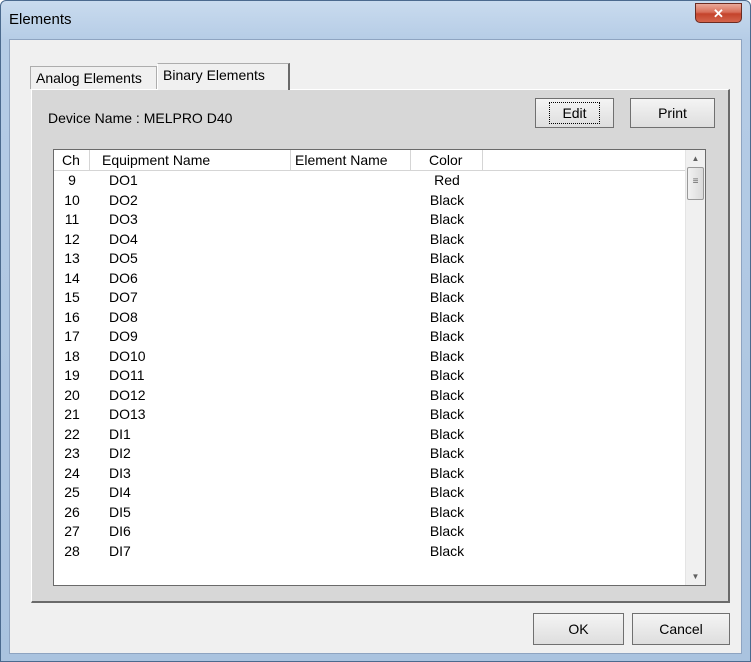  Describe the element at coordinates (695, 367) in the screenshot. I see `vertical-scrollbar: ▲ ≡ ▼` at that location.